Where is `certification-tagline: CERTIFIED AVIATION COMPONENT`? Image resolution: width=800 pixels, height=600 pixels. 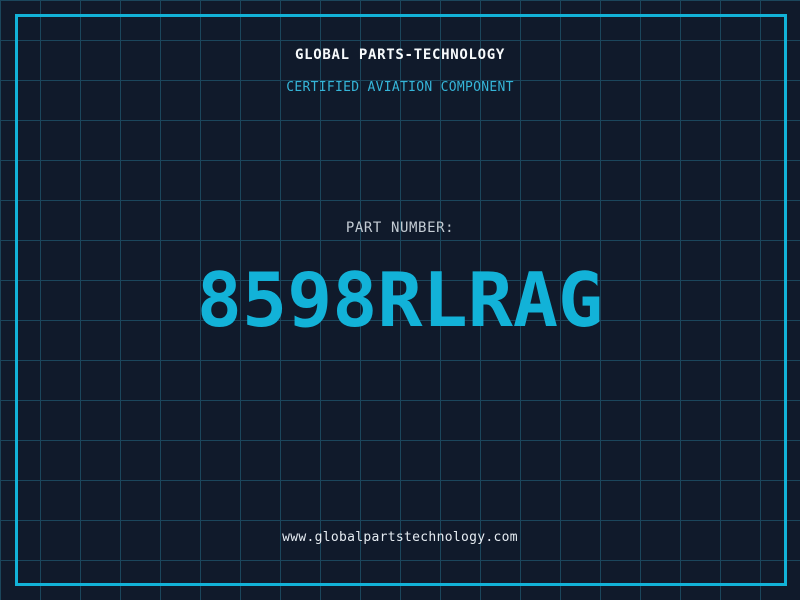
certification-tagline: CERTIFIED AVIATION COMPONENT is located at coordinates (400, 87).